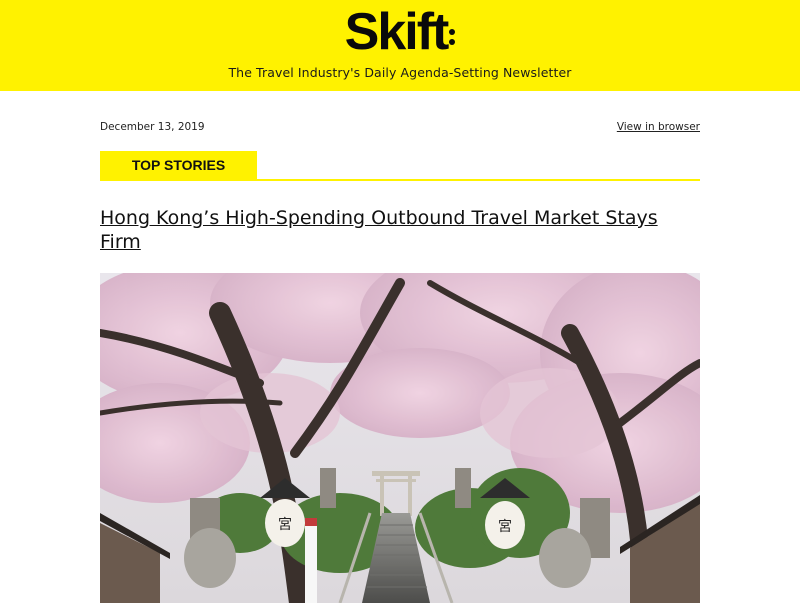 This screenshot has height=603, width=800. What do you see at coordinates (658, 127) in the screenshot?
I see `view-in-browser-link: View in browser` at bounding box center [658, 127].